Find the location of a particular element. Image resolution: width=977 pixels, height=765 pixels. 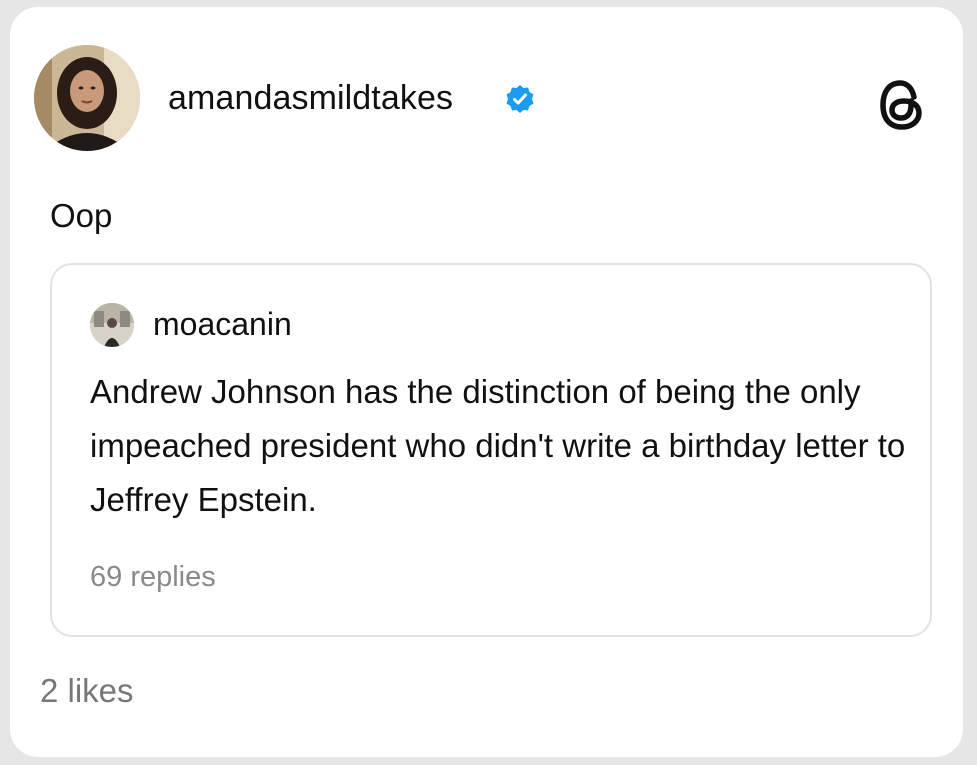

verified-badge-icon is located at coordinates (520, 99).